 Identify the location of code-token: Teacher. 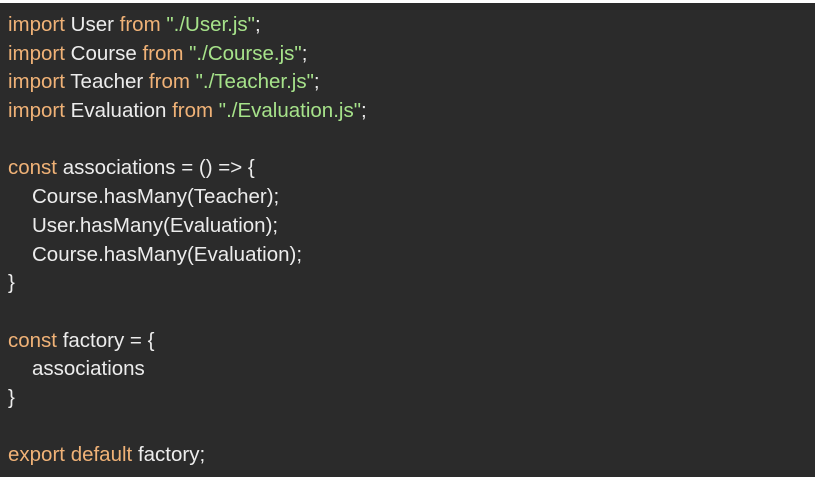
(106, 82).